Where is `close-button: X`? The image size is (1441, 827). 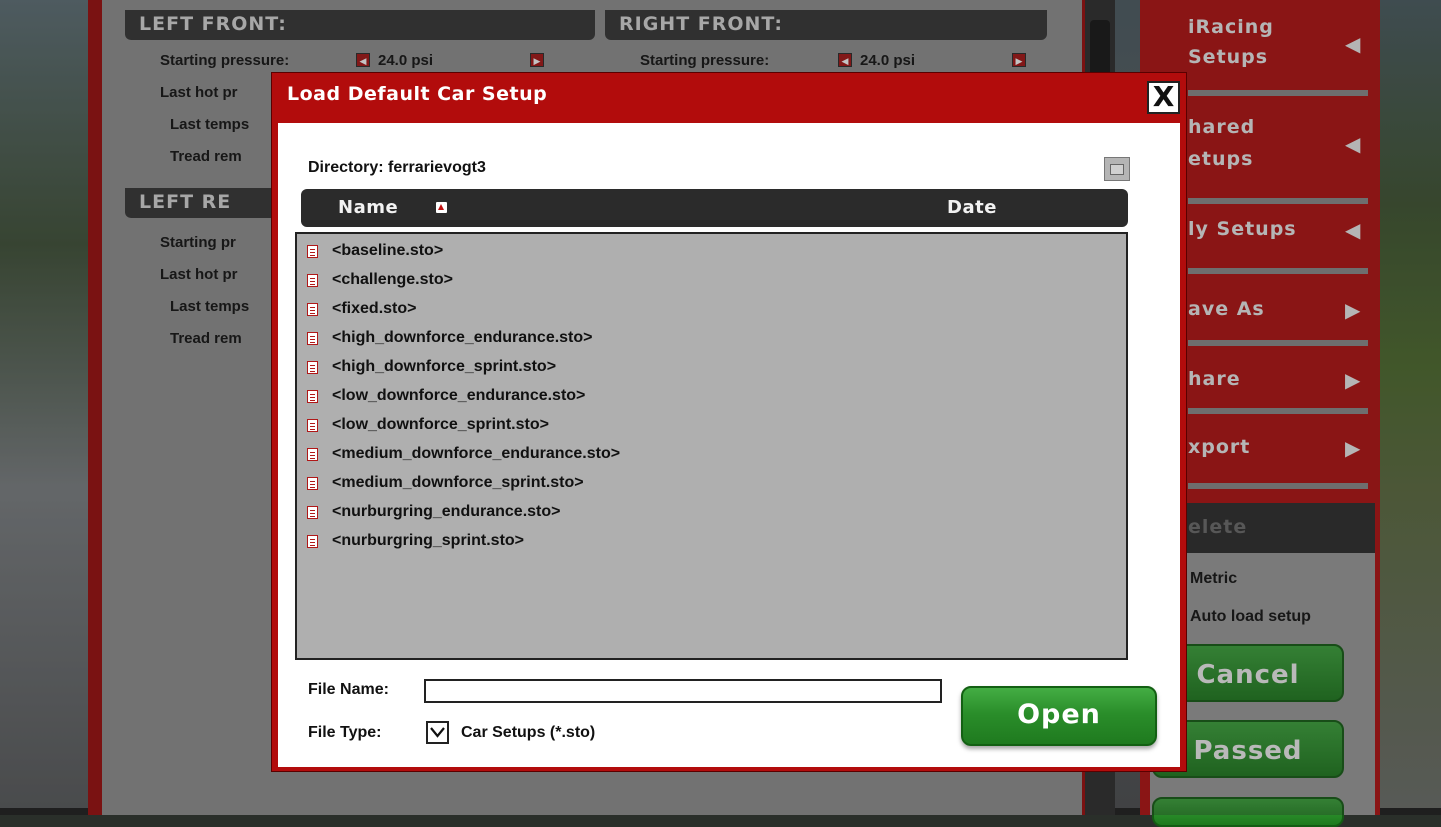
close-button: X is located at coordinates (1163, 97).